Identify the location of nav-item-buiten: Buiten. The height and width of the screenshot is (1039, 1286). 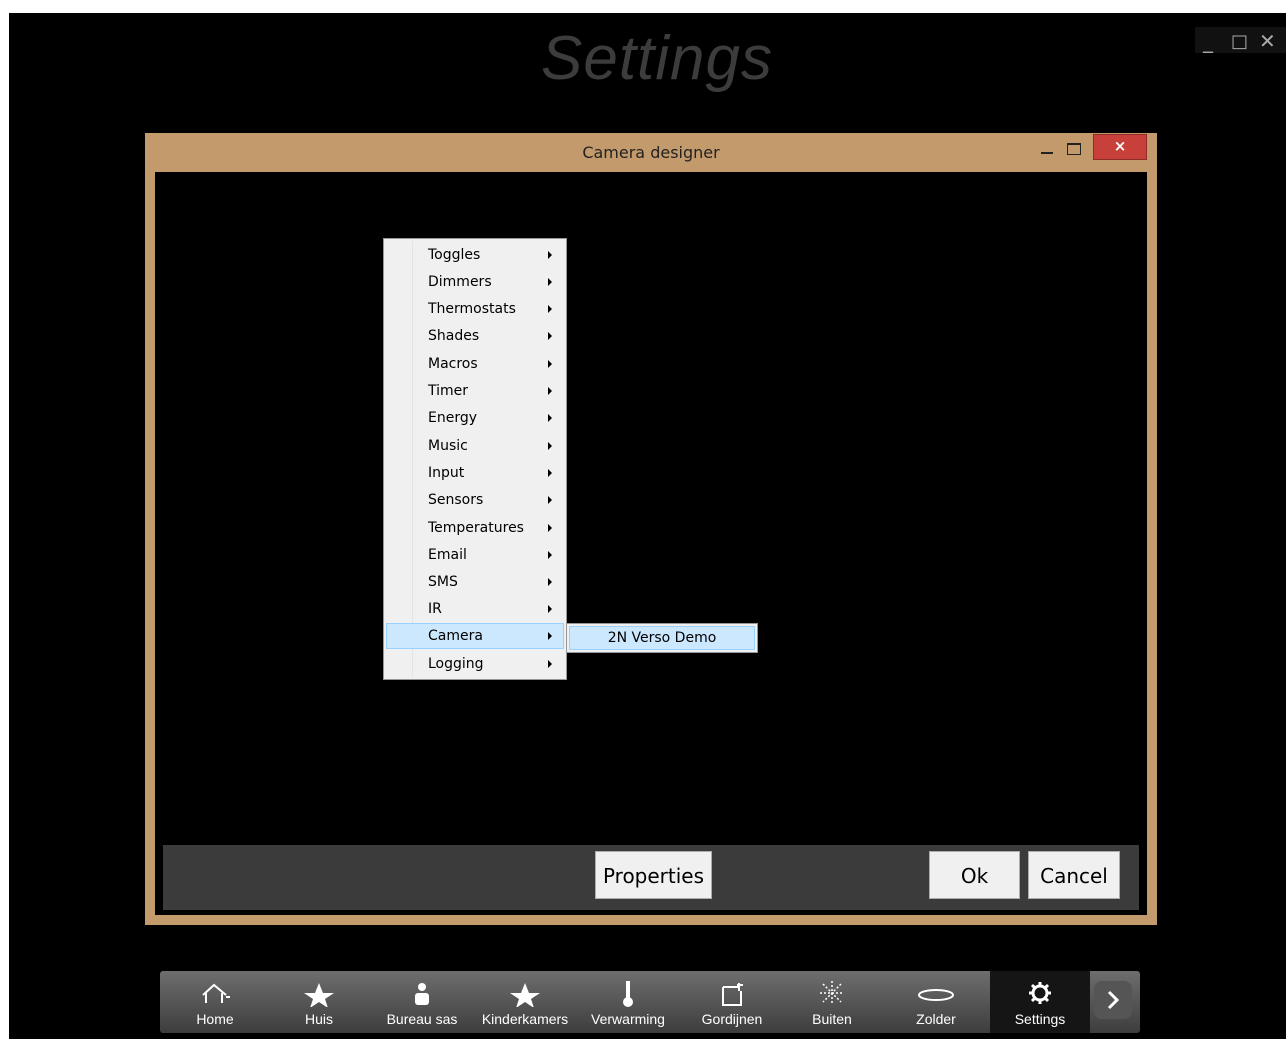
(832, 1002).